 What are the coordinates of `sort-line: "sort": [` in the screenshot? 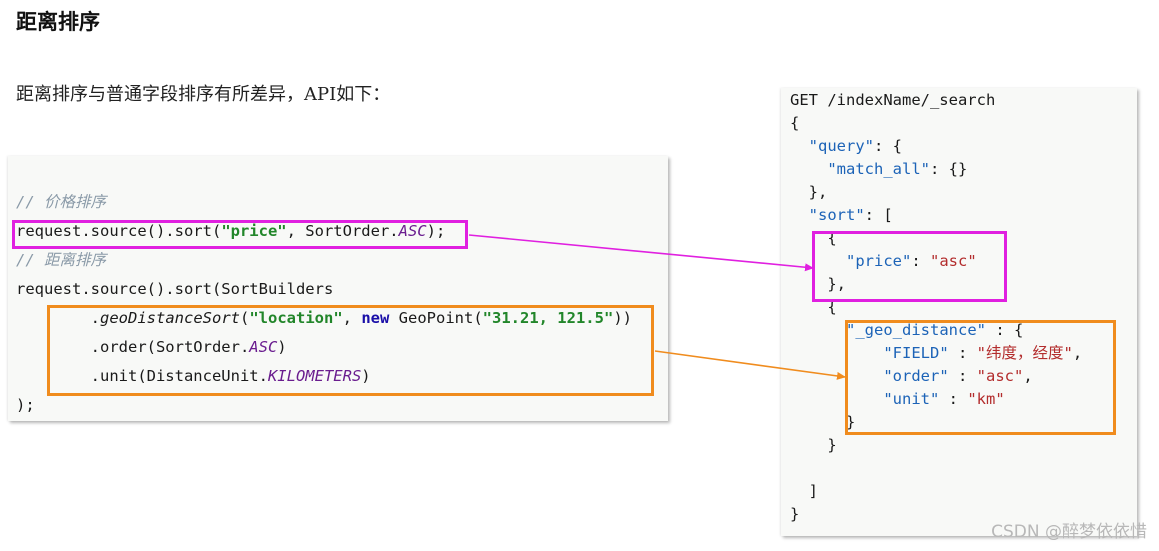 It's located at (936, 215).